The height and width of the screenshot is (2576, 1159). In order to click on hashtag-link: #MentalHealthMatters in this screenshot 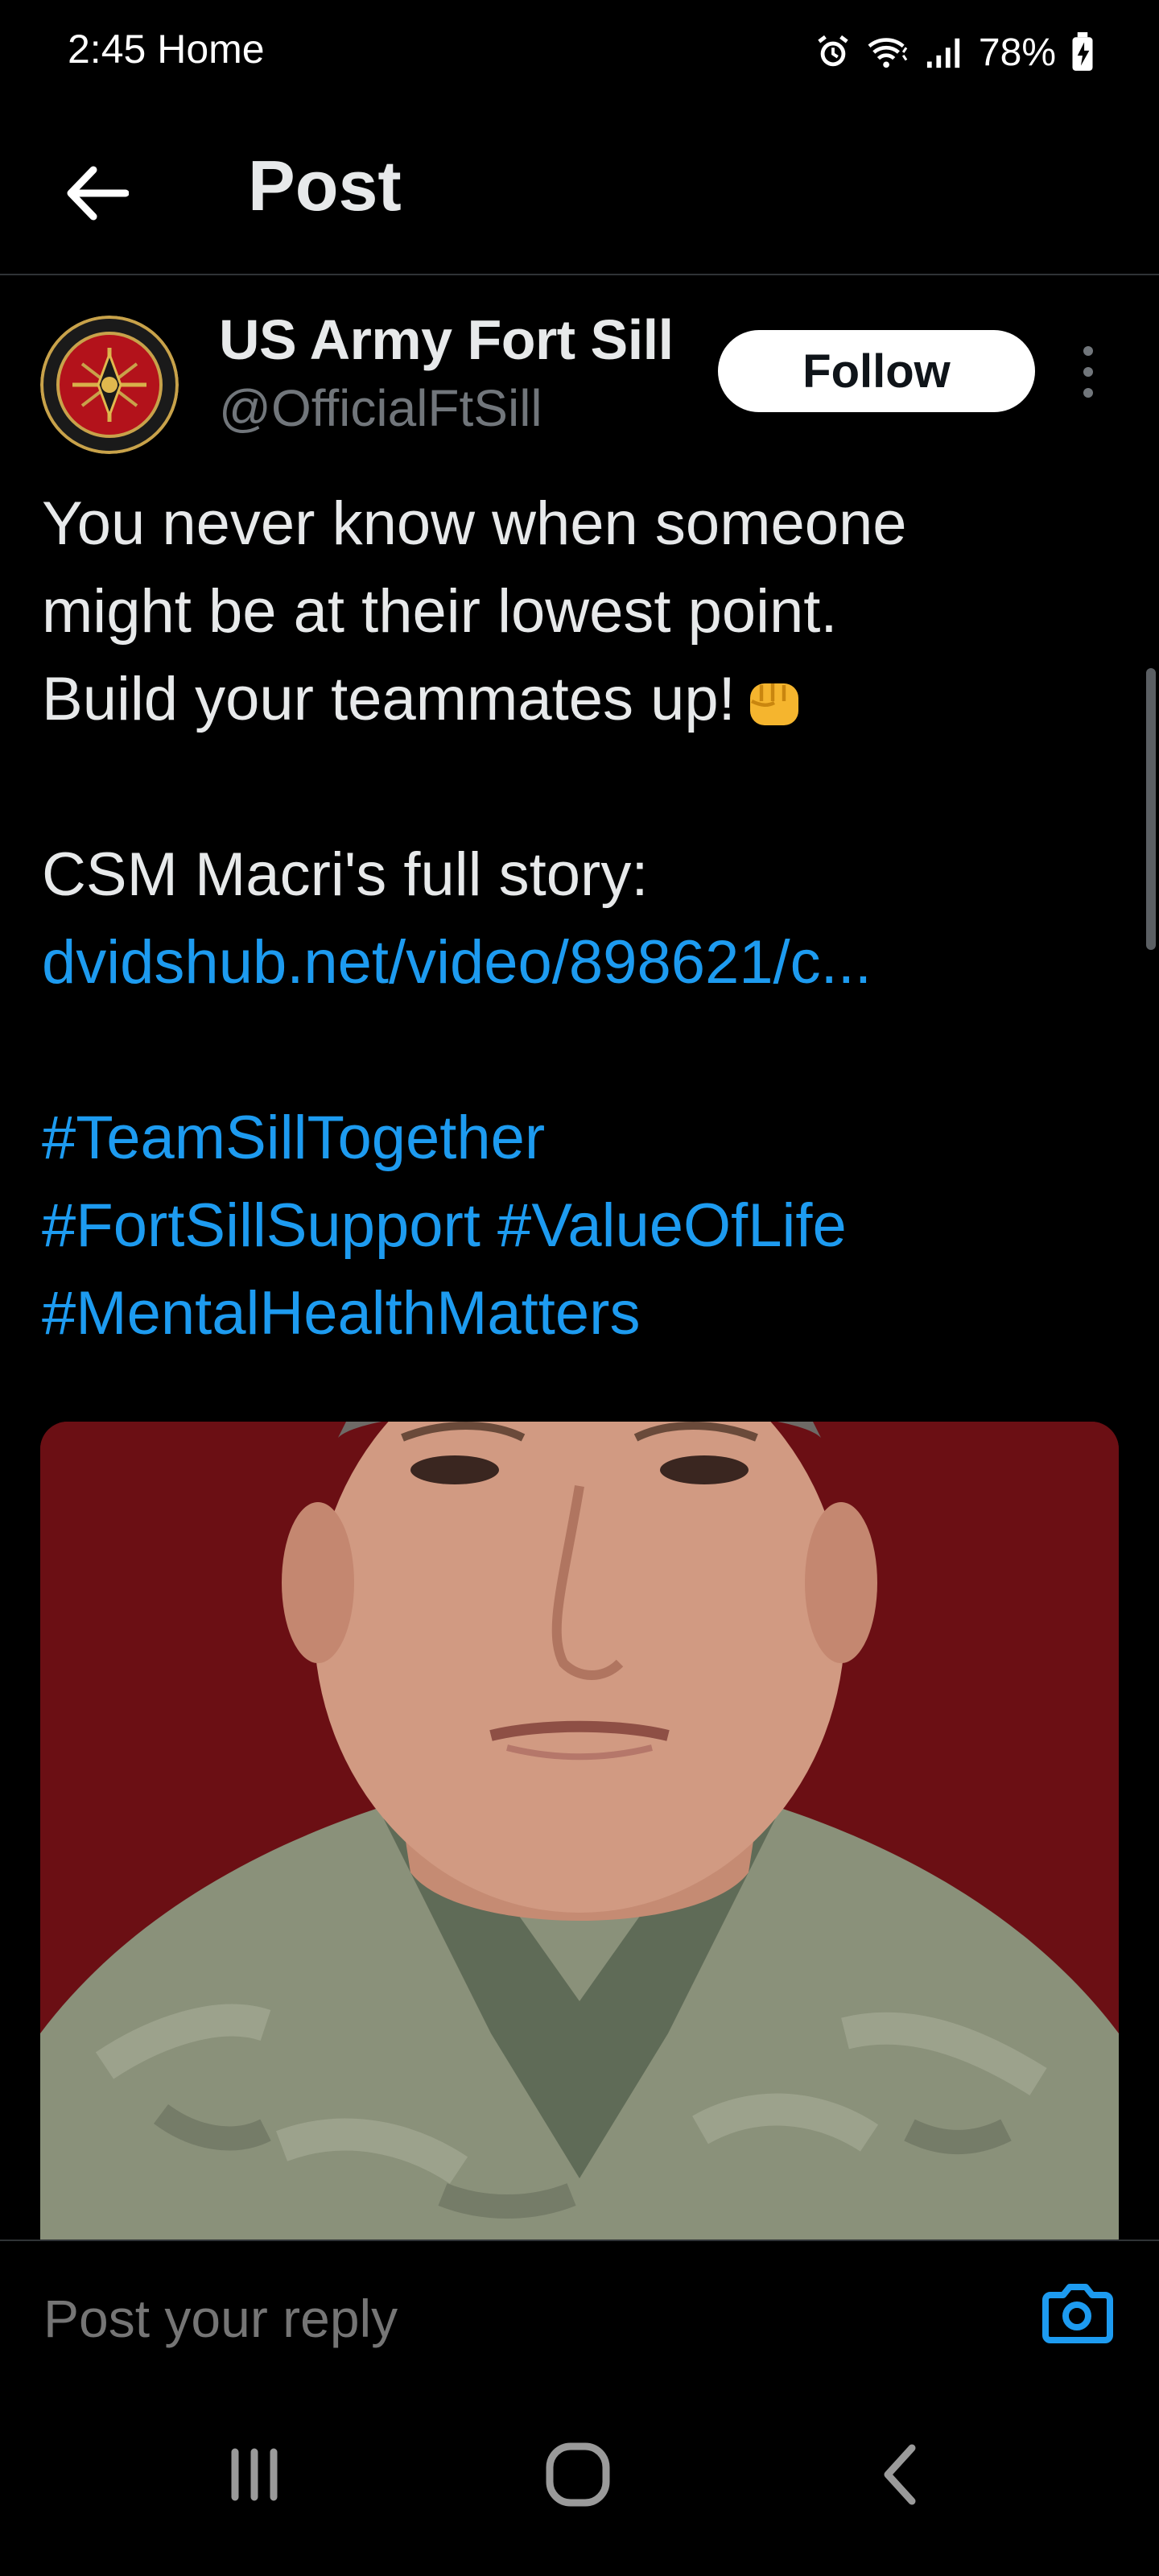, I will do `click(341, 1313)`.